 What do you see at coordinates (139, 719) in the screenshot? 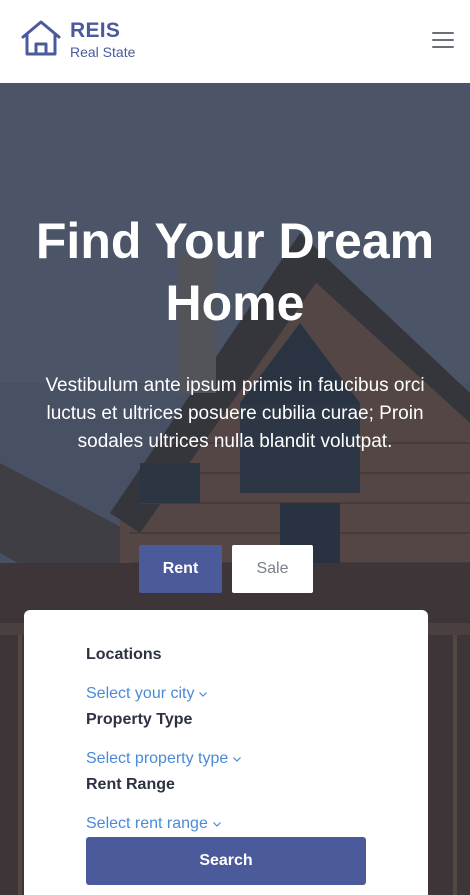
I see `property-type-label: Property Type` at bounding box center [139, 719].